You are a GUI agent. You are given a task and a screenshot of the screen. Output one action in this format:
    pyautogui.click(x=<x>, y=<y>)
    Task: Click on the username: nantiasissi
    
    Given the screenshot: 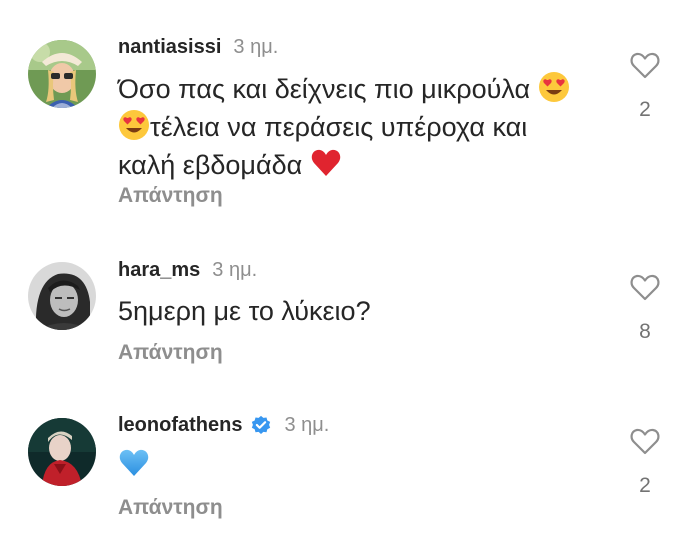 What is the action you would take?
    pyautogui.click(x=169, y=47)
    